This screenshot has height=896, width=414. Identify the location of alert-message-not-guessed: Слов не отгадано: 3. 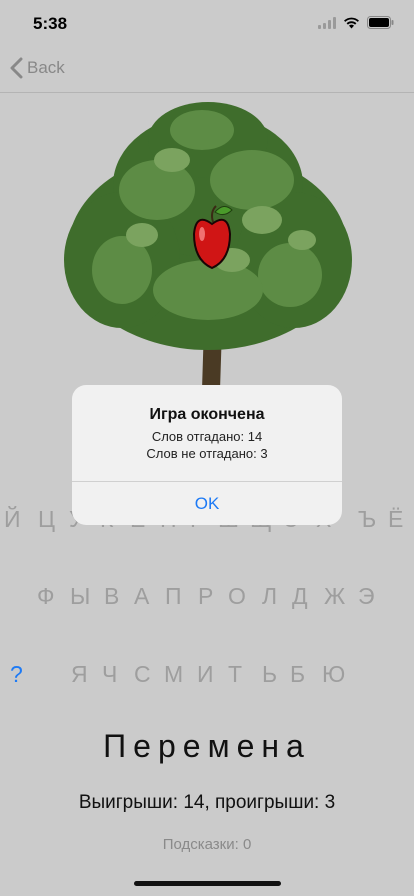
(207, 453).